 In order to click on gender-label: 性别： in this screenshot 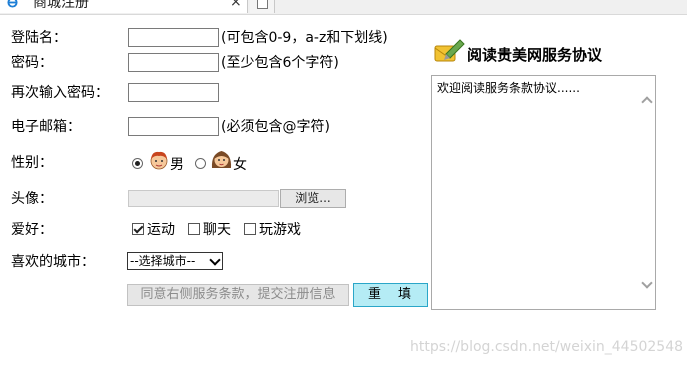, I will do `click(32, 163)`.